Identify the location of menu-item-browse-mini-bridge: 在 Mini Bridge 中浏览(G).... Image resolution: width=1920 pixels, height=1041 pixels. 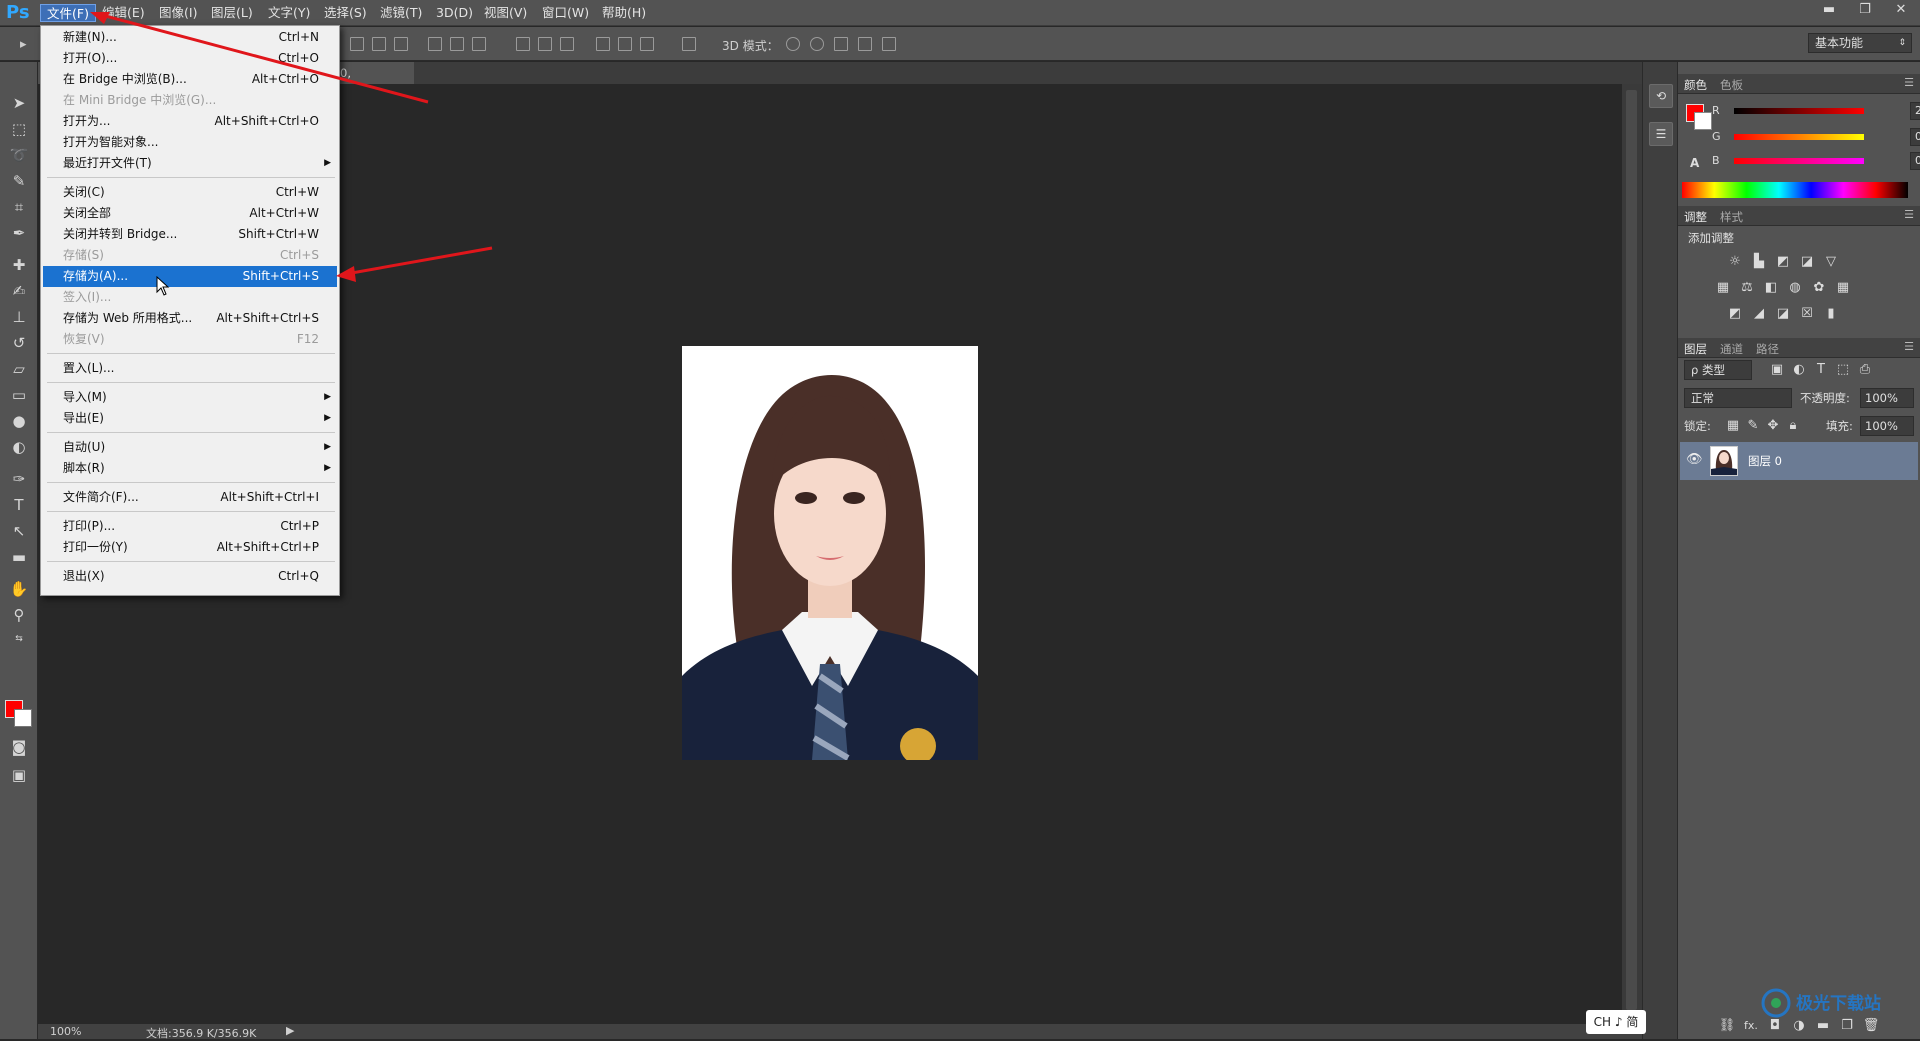
(190, 100).